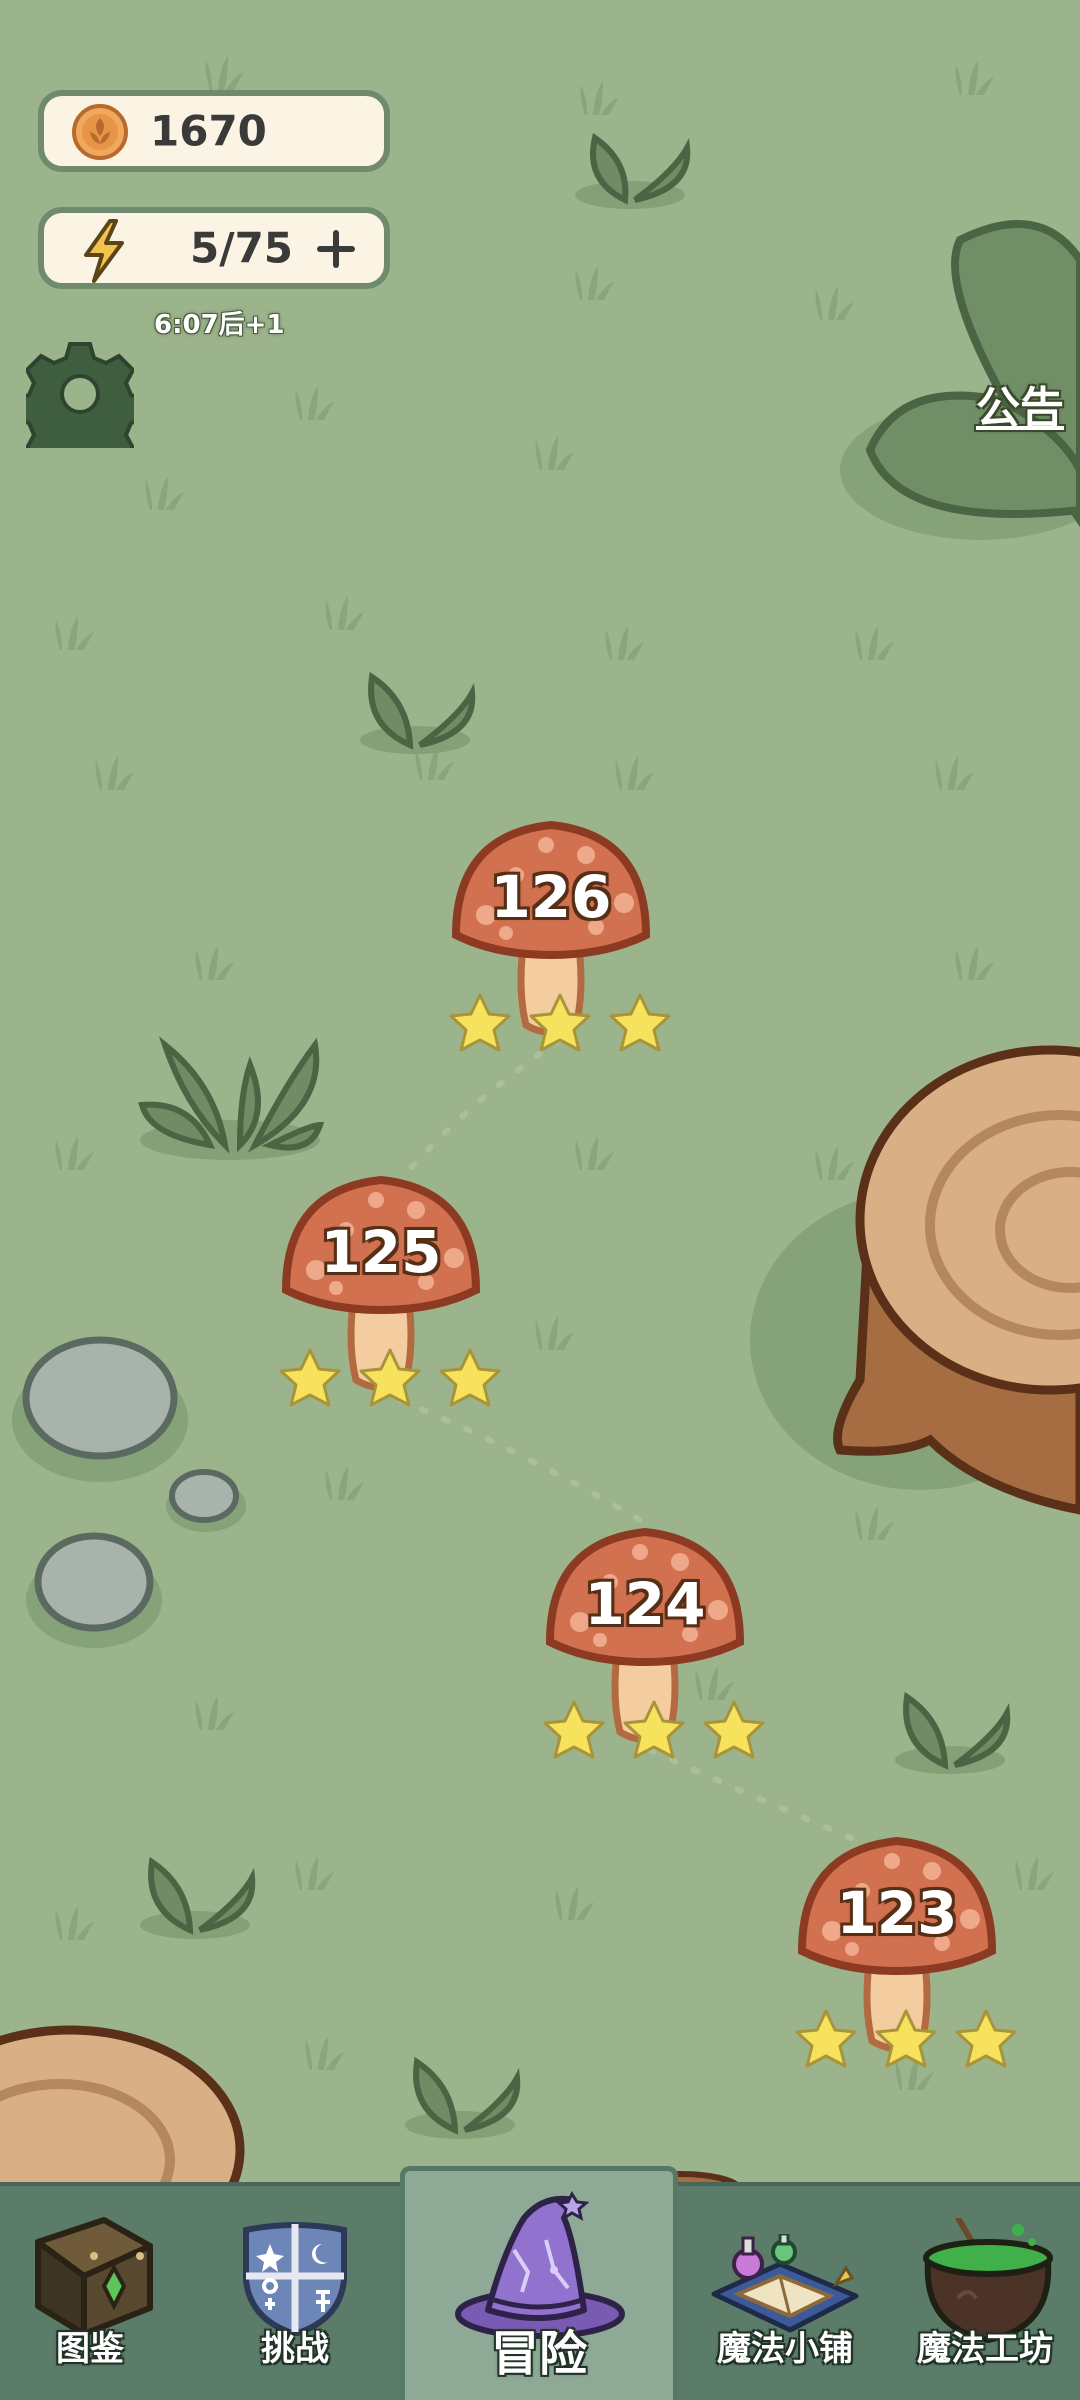 This screenshot has width=1080, height=2400. What do you see at coordinates (295, 2349) in the screenshot?
I see `nav-label: 挑战` at bounding box center [295, 2349].